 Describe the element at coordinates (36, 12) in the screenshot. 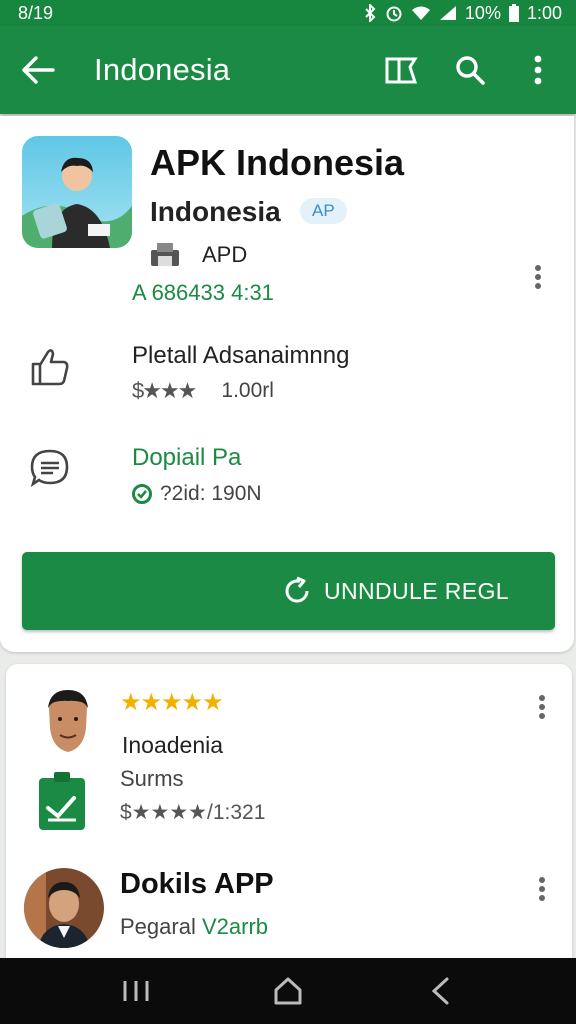

I see `status-time: 8/19` at that location.